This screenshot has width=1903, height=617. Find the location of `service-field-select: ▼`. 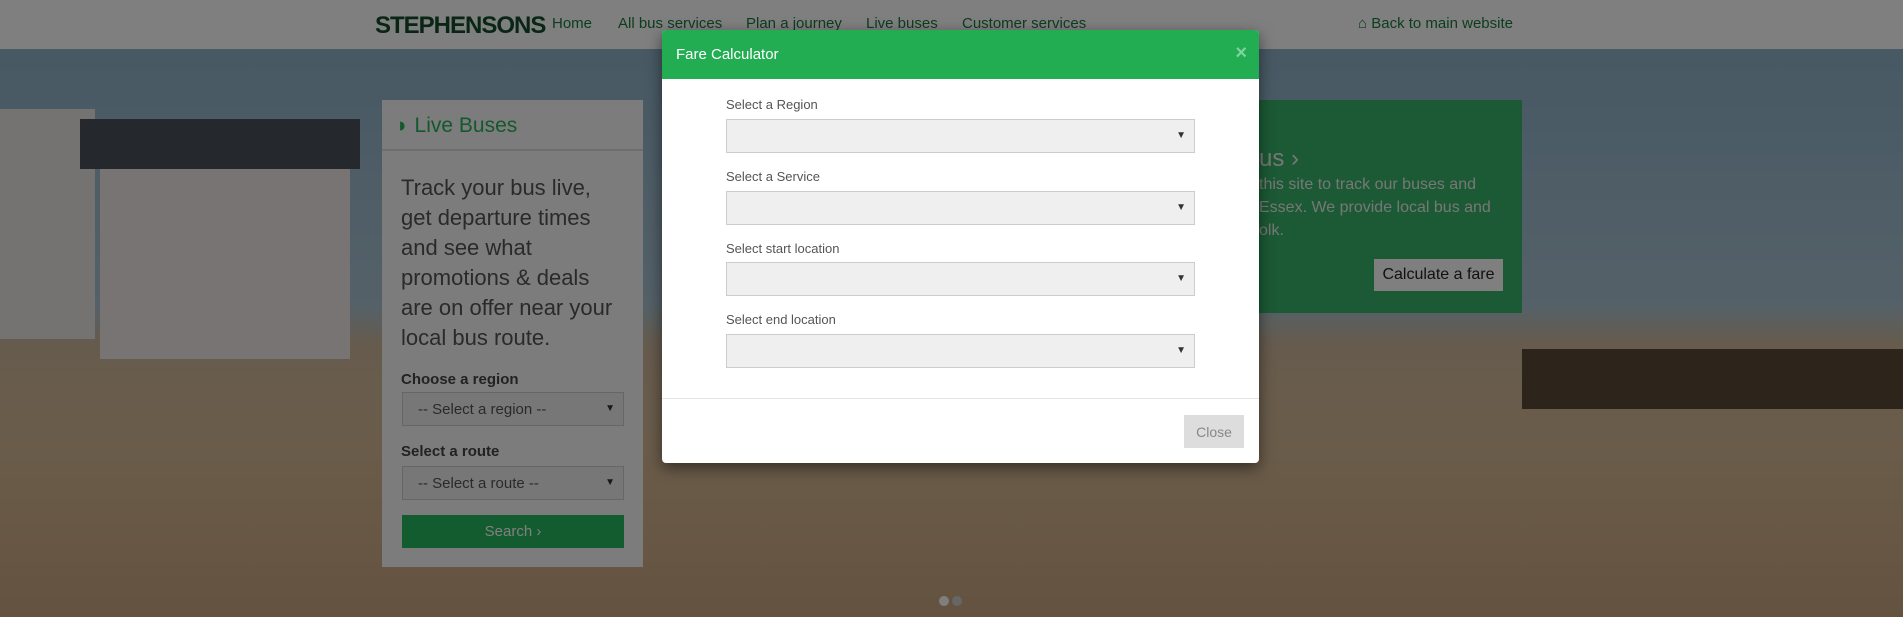

service-field-select: ▼ is located at coordinates (960, 208).